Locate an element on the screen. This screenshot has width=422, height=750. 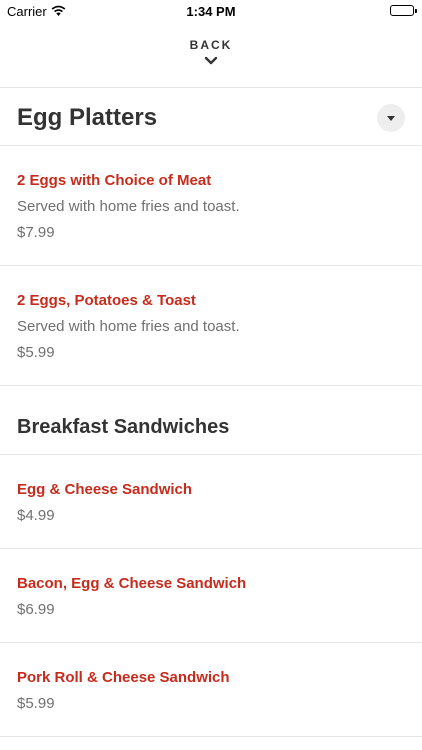
status-bar: Carrier 1:34 PM is located at coordinates (211, 11).